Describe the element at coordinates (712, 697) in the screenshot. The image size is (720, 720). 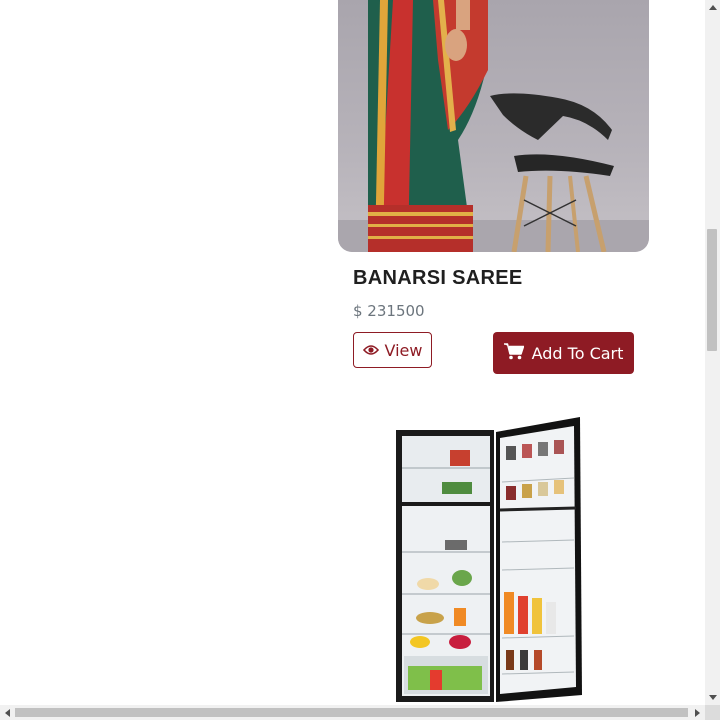
I see `scroll-down-arrow-icon` at that location.